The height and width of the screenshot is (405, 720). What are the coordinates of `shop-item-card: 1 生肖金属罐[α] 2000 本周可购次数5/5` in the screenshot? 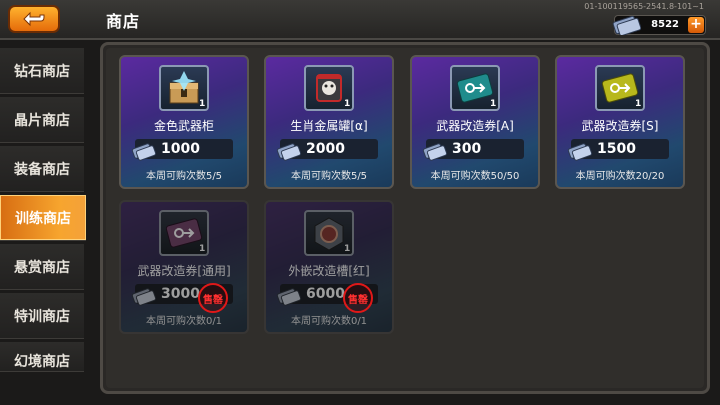 It's located at (329, 122).